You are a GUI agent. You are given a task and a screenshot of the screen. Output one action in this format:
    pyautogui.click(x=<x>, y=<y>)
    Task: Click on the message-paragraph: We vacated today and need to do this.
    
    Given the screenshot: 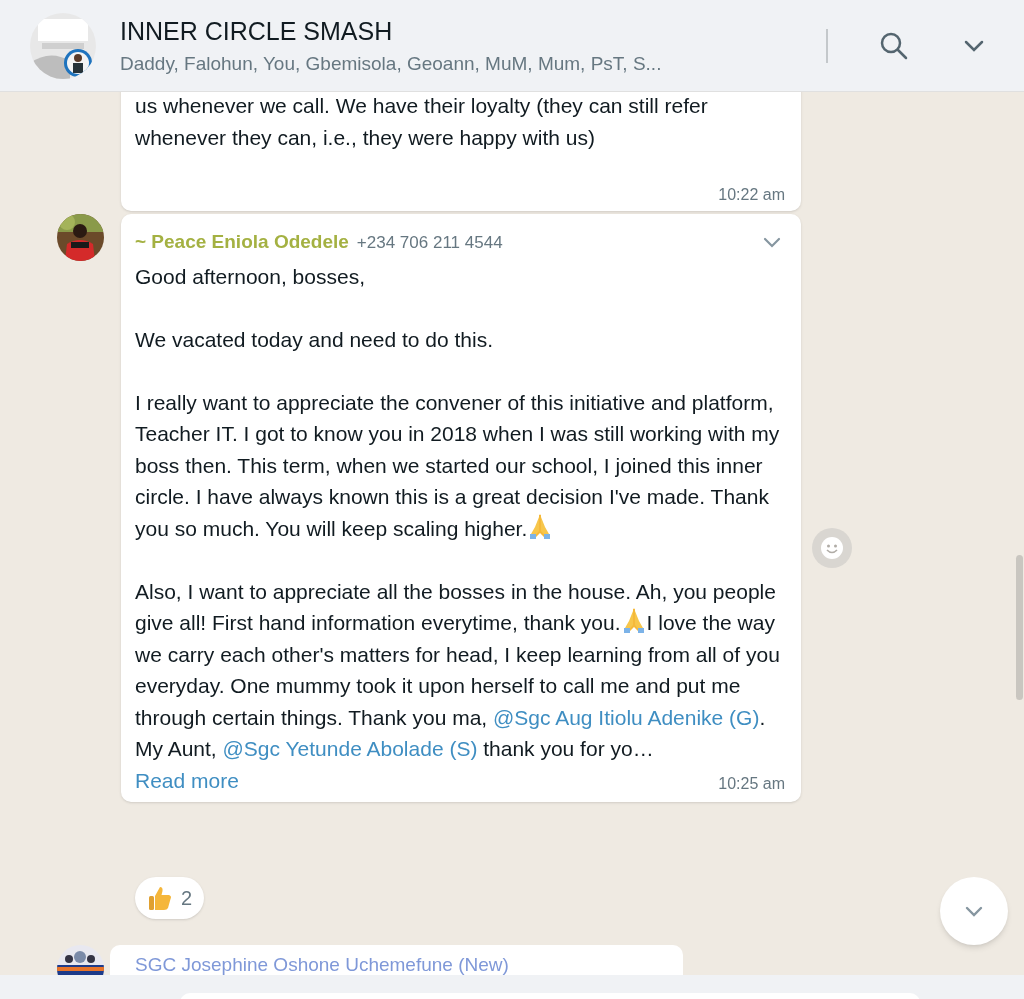 What is the action you would take?
    pyautogui.click(x=315, y=339)
    